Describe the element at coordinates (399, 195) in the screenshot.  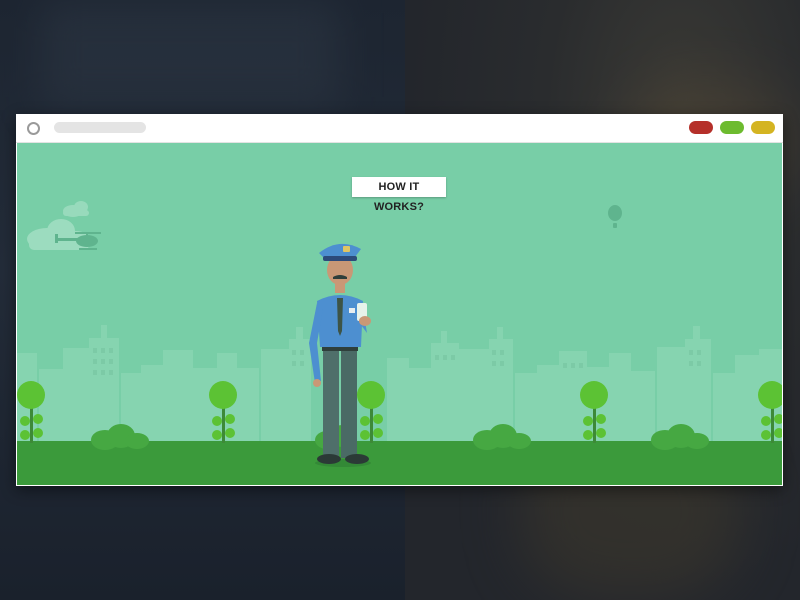
I see `how-it-works-button: HOW IT WORKS?` at that location.